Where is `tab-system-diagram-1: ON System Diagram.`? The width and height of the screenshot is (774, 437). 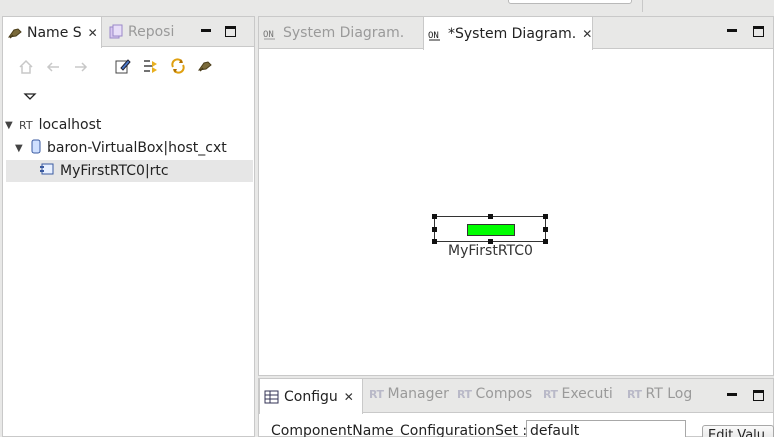 tab-system-diagram-1: ON System Diagram. is located at coordinates (341, 33).